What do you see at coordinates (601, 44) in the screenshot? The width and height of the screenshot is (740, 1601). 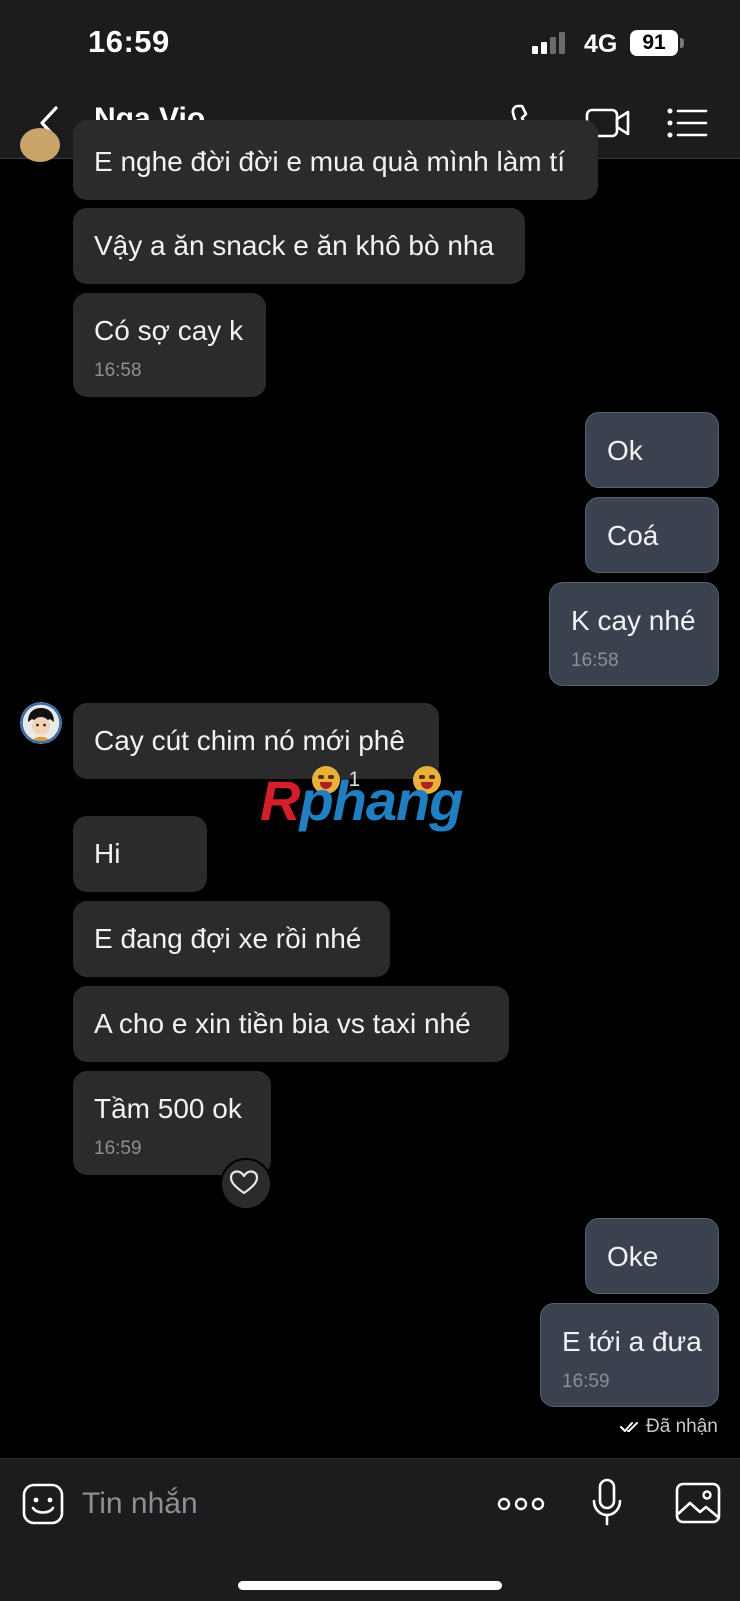 I see `network-type: 4G` at bounding box center [601, 44].